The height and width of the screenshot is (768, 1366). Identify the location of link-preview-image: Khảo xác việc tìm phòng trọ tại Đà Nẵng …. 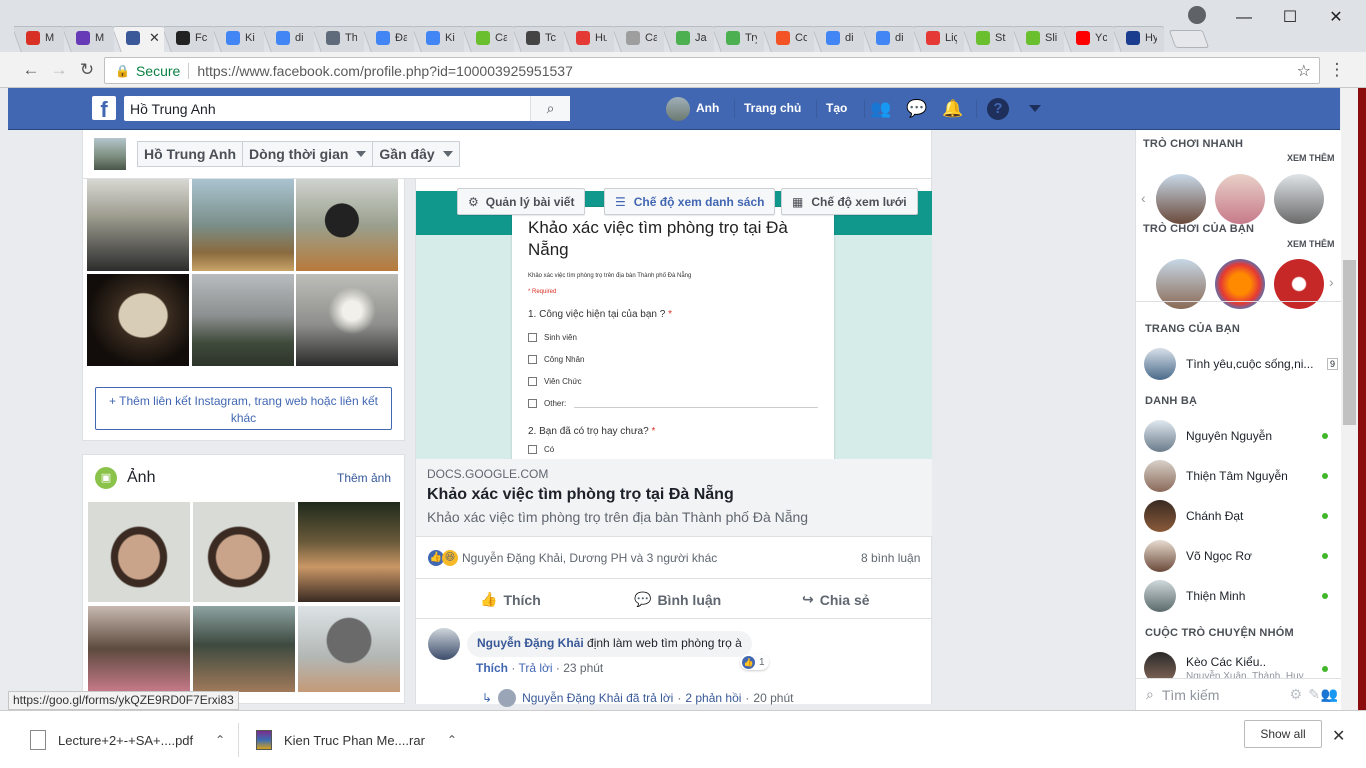
(674, 325).